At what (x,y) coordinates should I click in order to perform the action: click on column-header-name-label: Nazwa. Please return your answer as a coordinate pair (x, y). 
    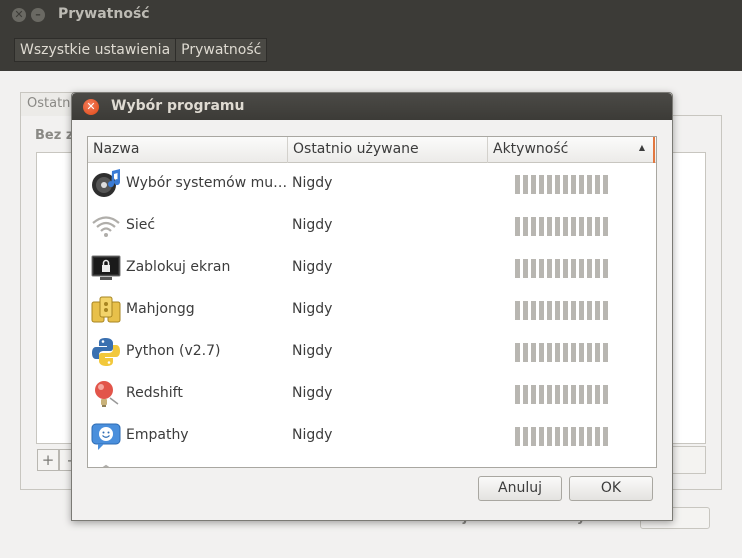
    Looking at the image, I should click on (116, 149).